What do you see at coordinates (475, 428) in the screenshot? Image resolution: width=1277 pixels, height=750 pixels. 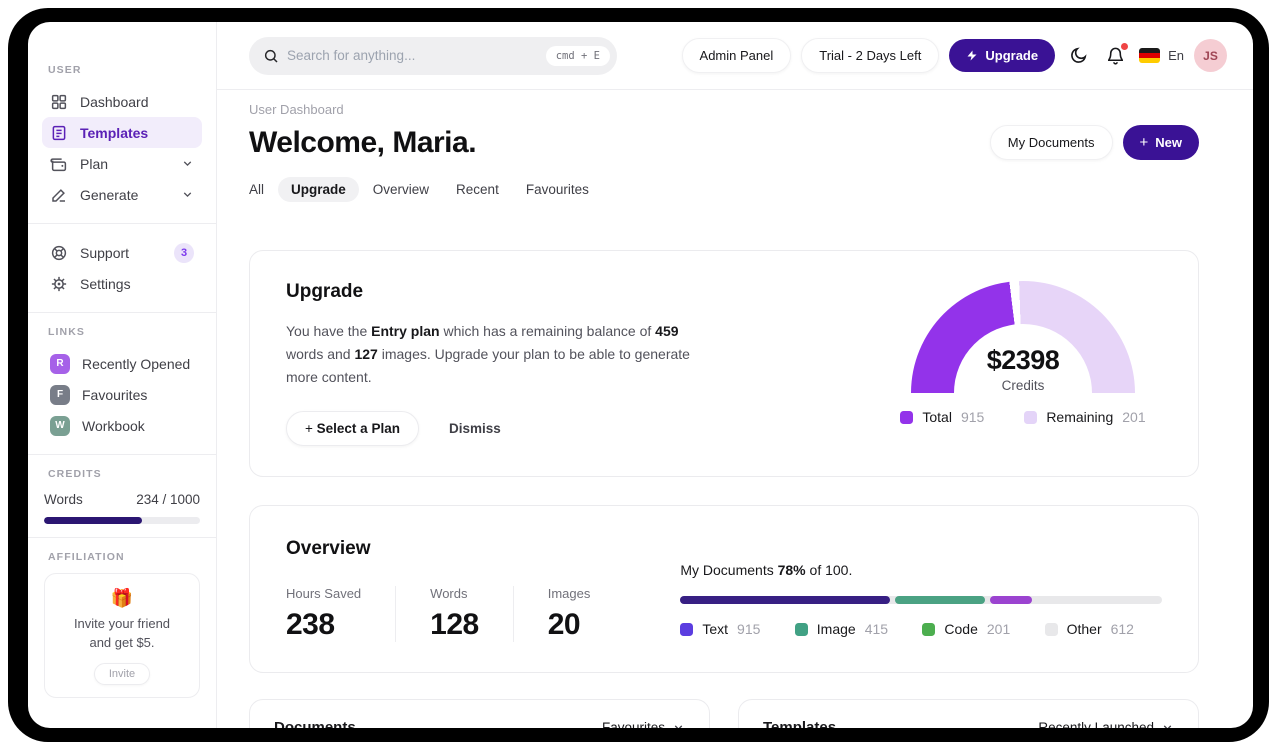 I see `dismiss-button: Dismiss` at bounding box center [475, 428].